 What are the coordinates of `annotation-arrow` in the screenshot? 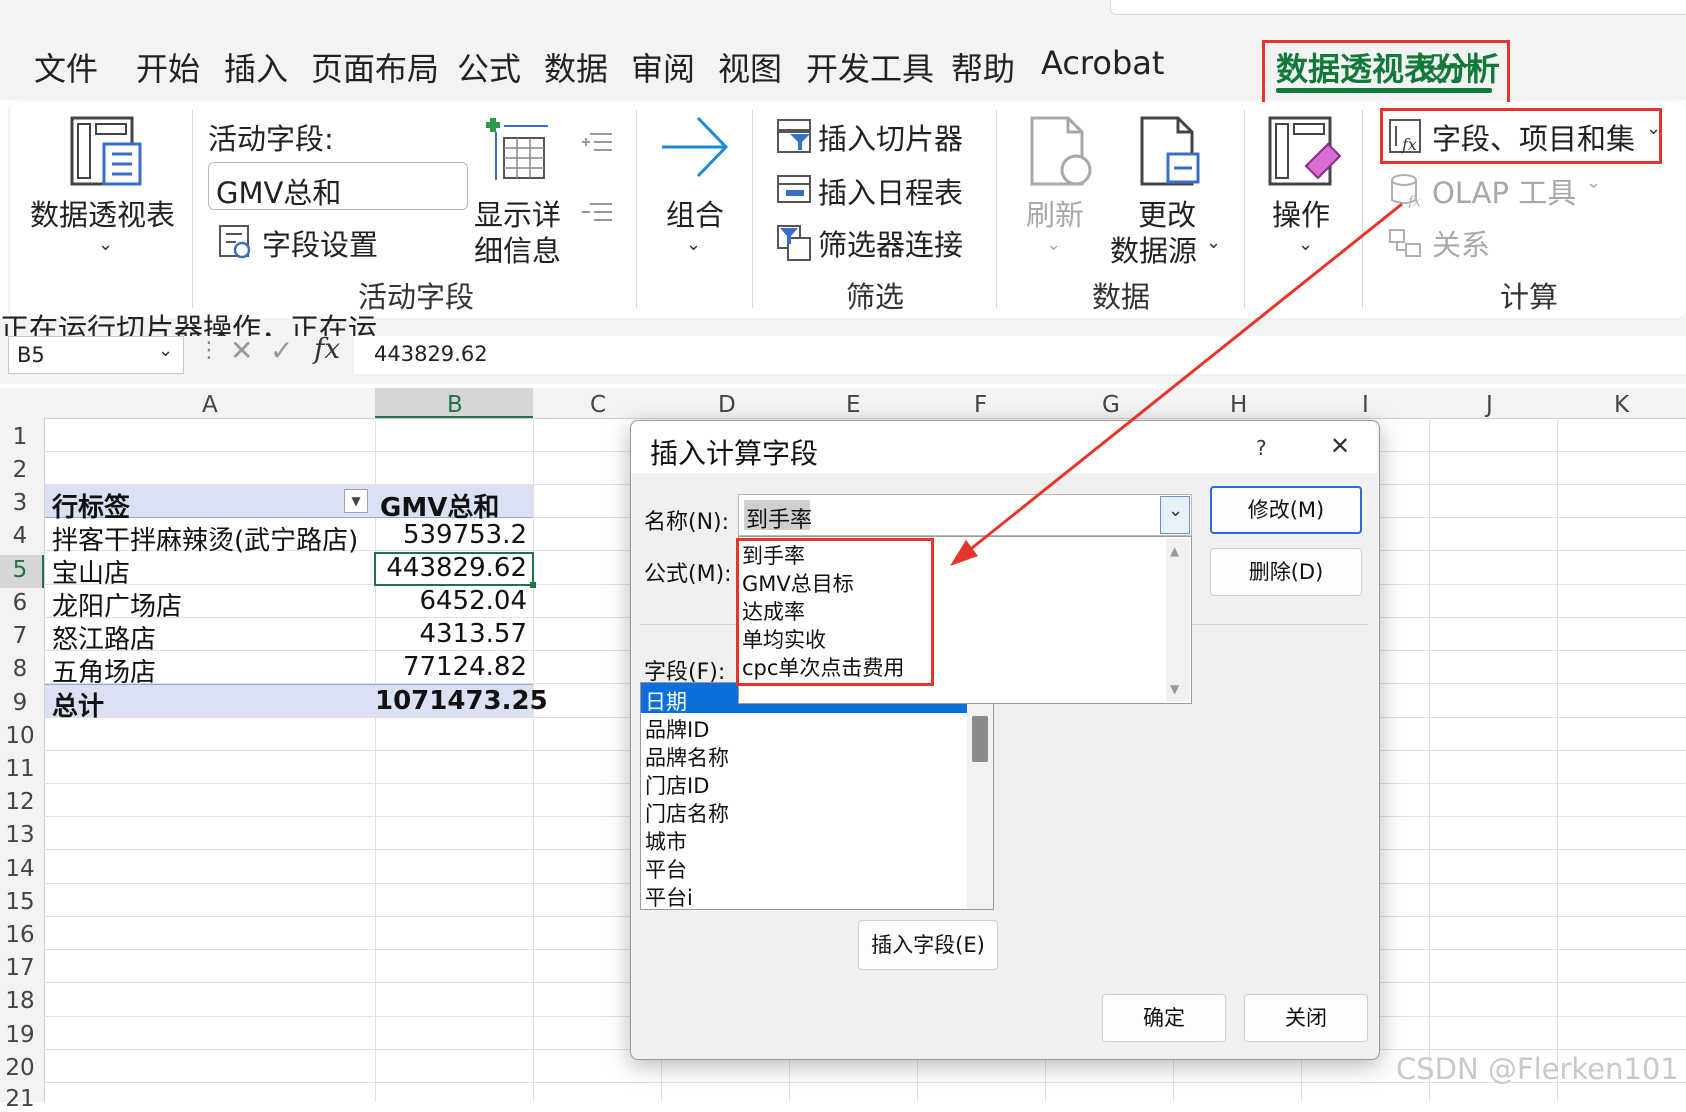 It's located at (1176, 384).